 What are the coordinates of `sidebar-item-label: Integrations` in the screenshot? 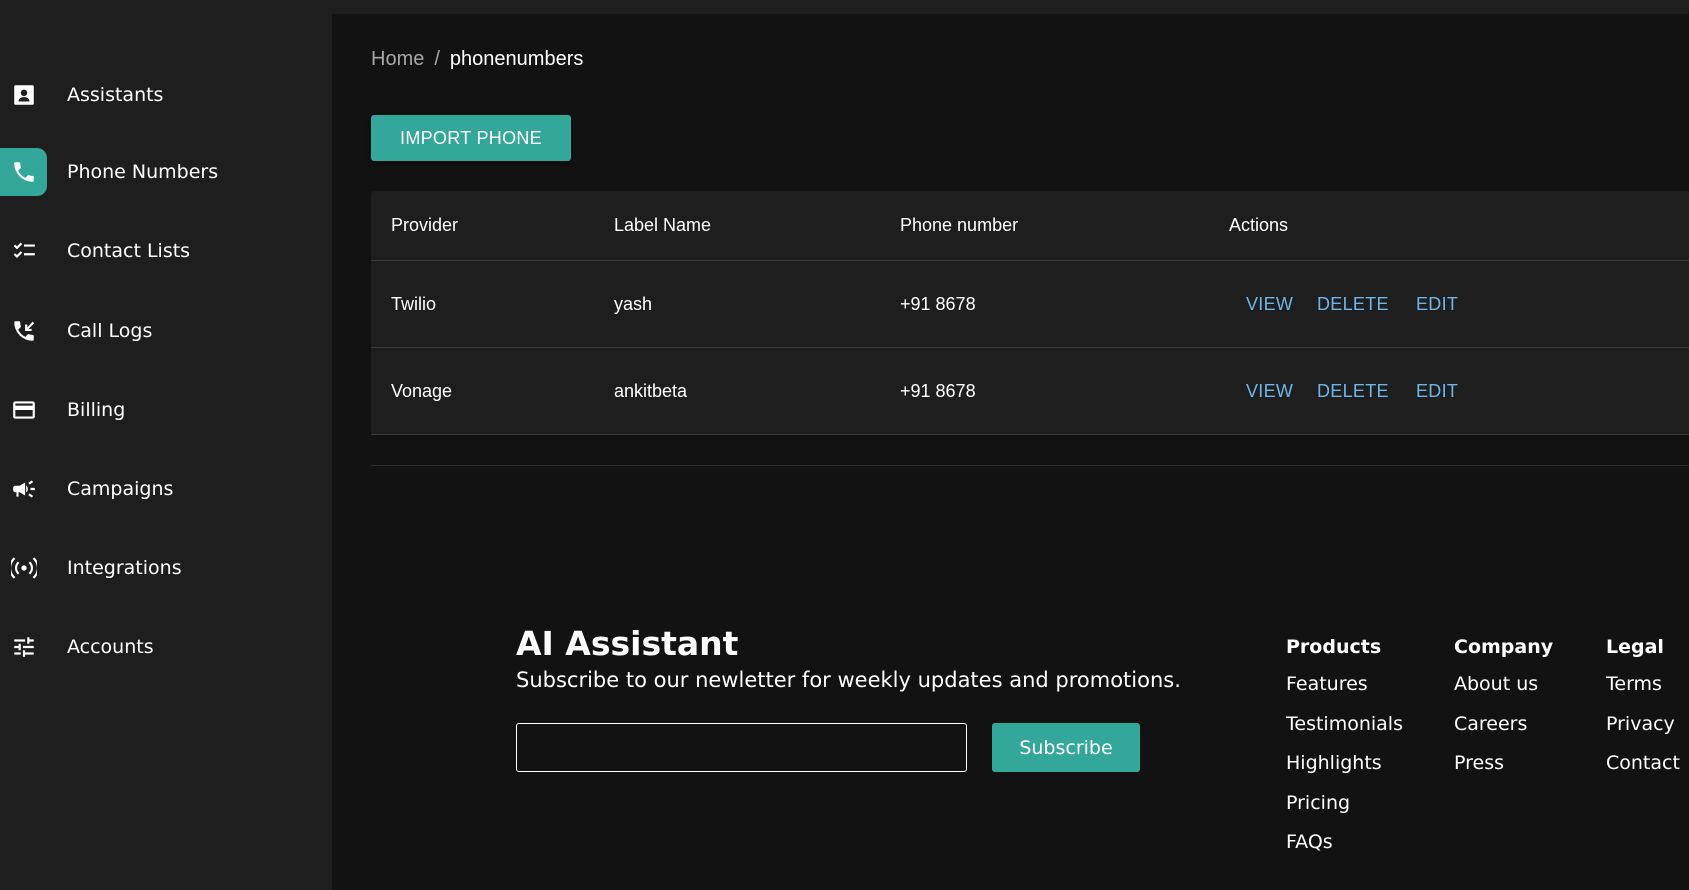 It's located at (124, 568).